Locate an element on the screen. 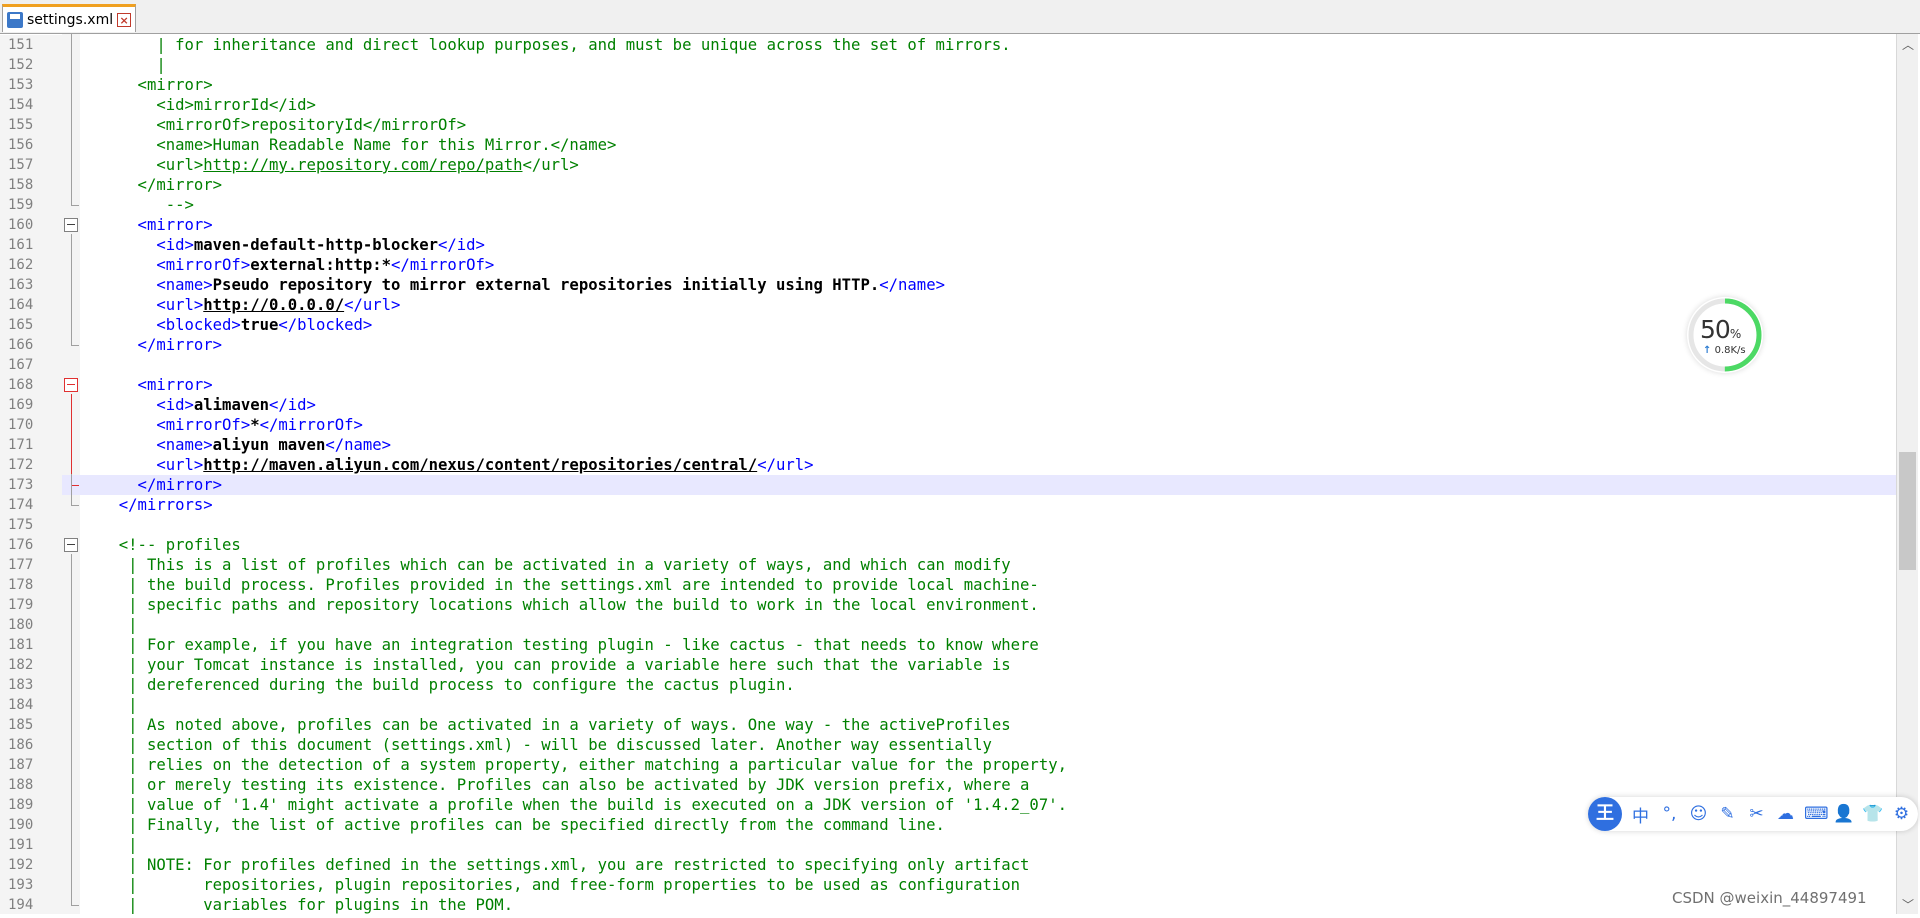 This screenshot has width=1920, height=918. ime-toolbar: 王 中 °, ☺ ✎ ✂ ☁ ⌨ 👤 👕 ⚙ is located at coordinates (1753, 814).